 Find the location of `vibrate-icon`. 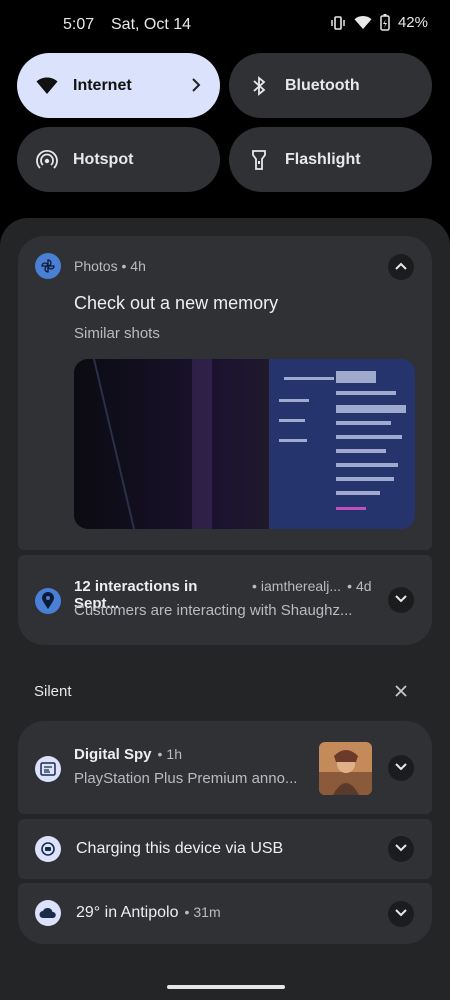

vibrate-icon is located at coordinates (338, 23).